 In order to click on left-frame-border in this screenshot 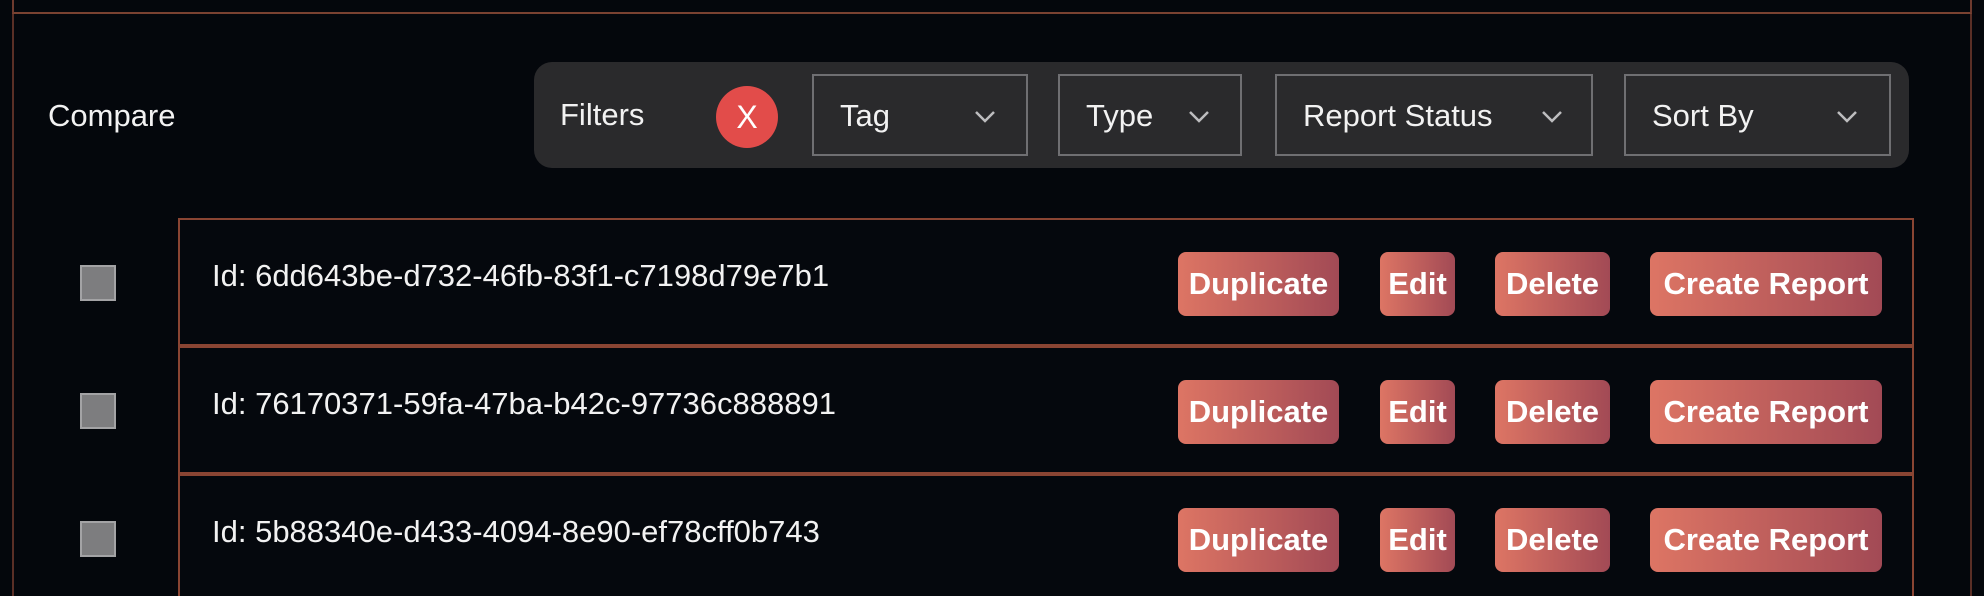, I will do `click(13, 305)`.